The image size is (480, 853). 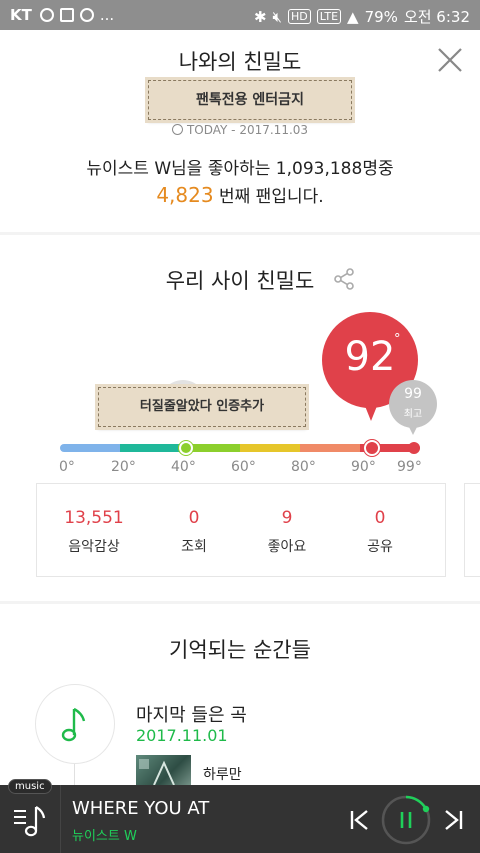 What do you see at coordinates (194, 532) in the screenshot?
I see `stat-views: 0 조회` at bounding box center [194, 532].